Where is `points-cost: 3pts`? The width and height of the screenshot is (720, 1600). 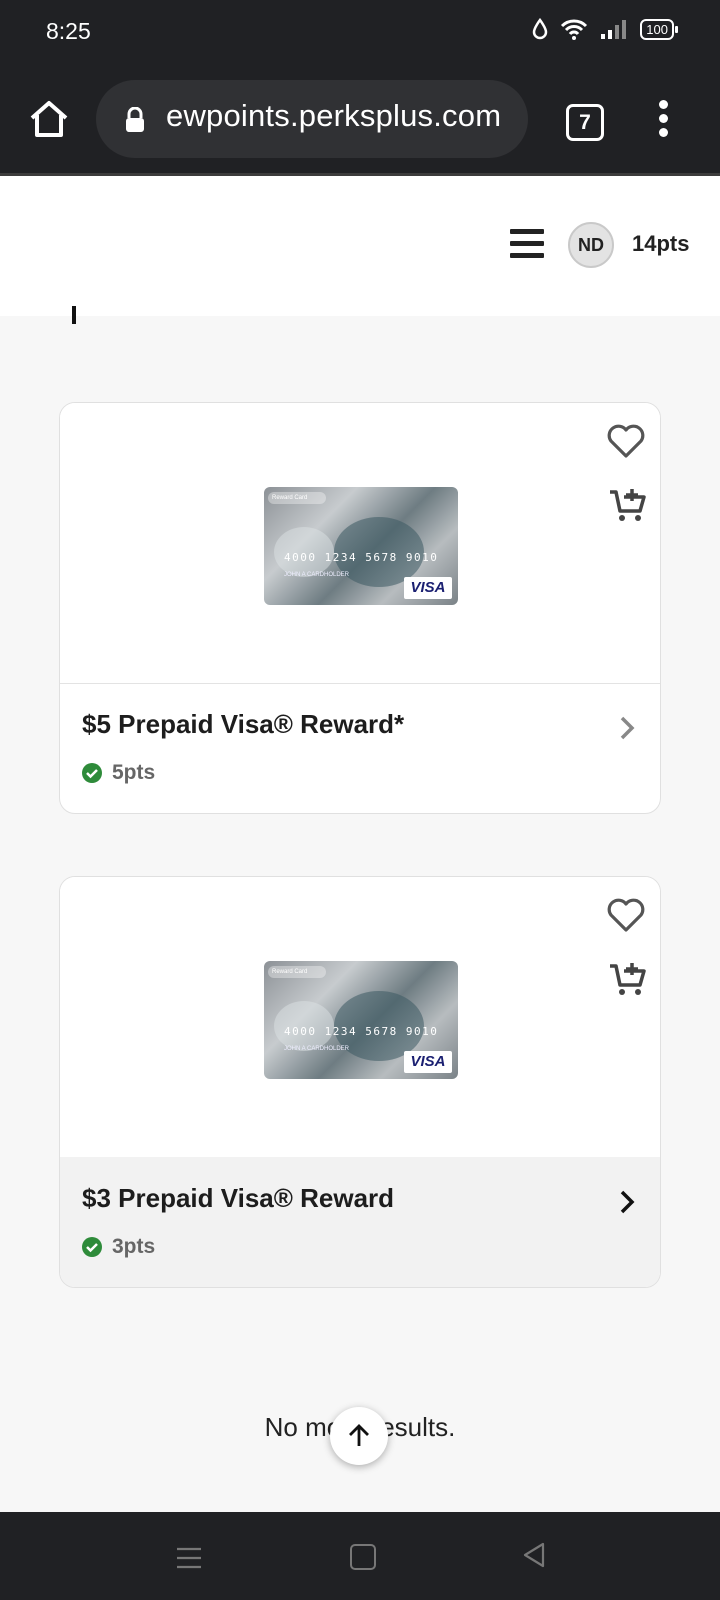
points-cost: 3pts is located at coordinates (118, 1247).